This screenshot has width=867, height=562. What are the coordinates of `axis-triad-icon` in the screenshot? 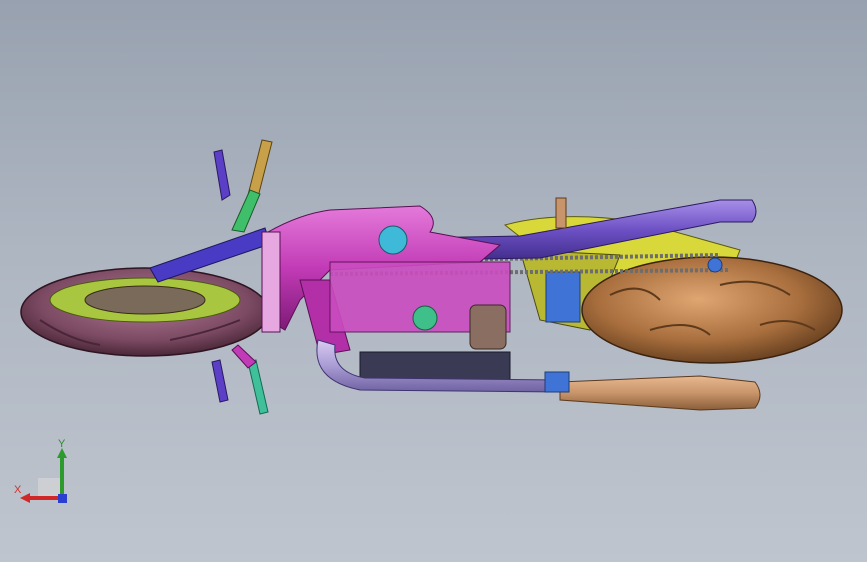 It's located at (43, 475).